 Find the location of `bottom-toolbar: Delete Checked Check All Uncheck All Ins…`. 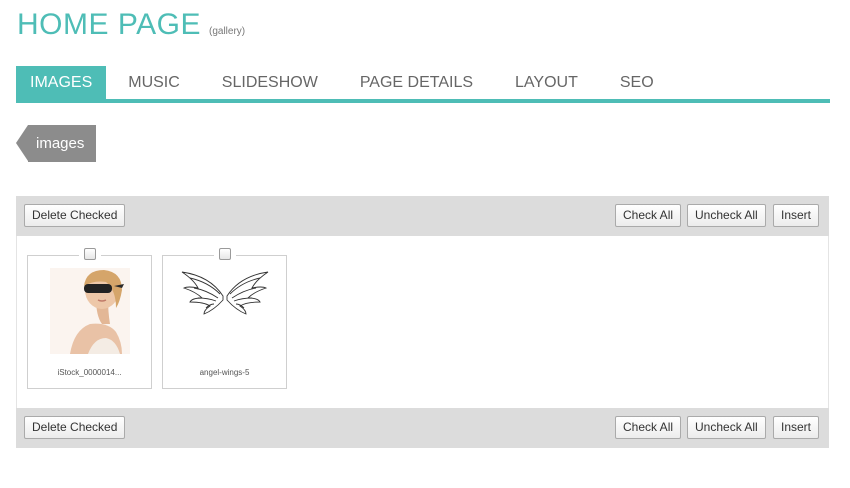

bottom-toolbar: Delete Checked Check All Uncheck All Ins… is located at coordinates (422, 428).